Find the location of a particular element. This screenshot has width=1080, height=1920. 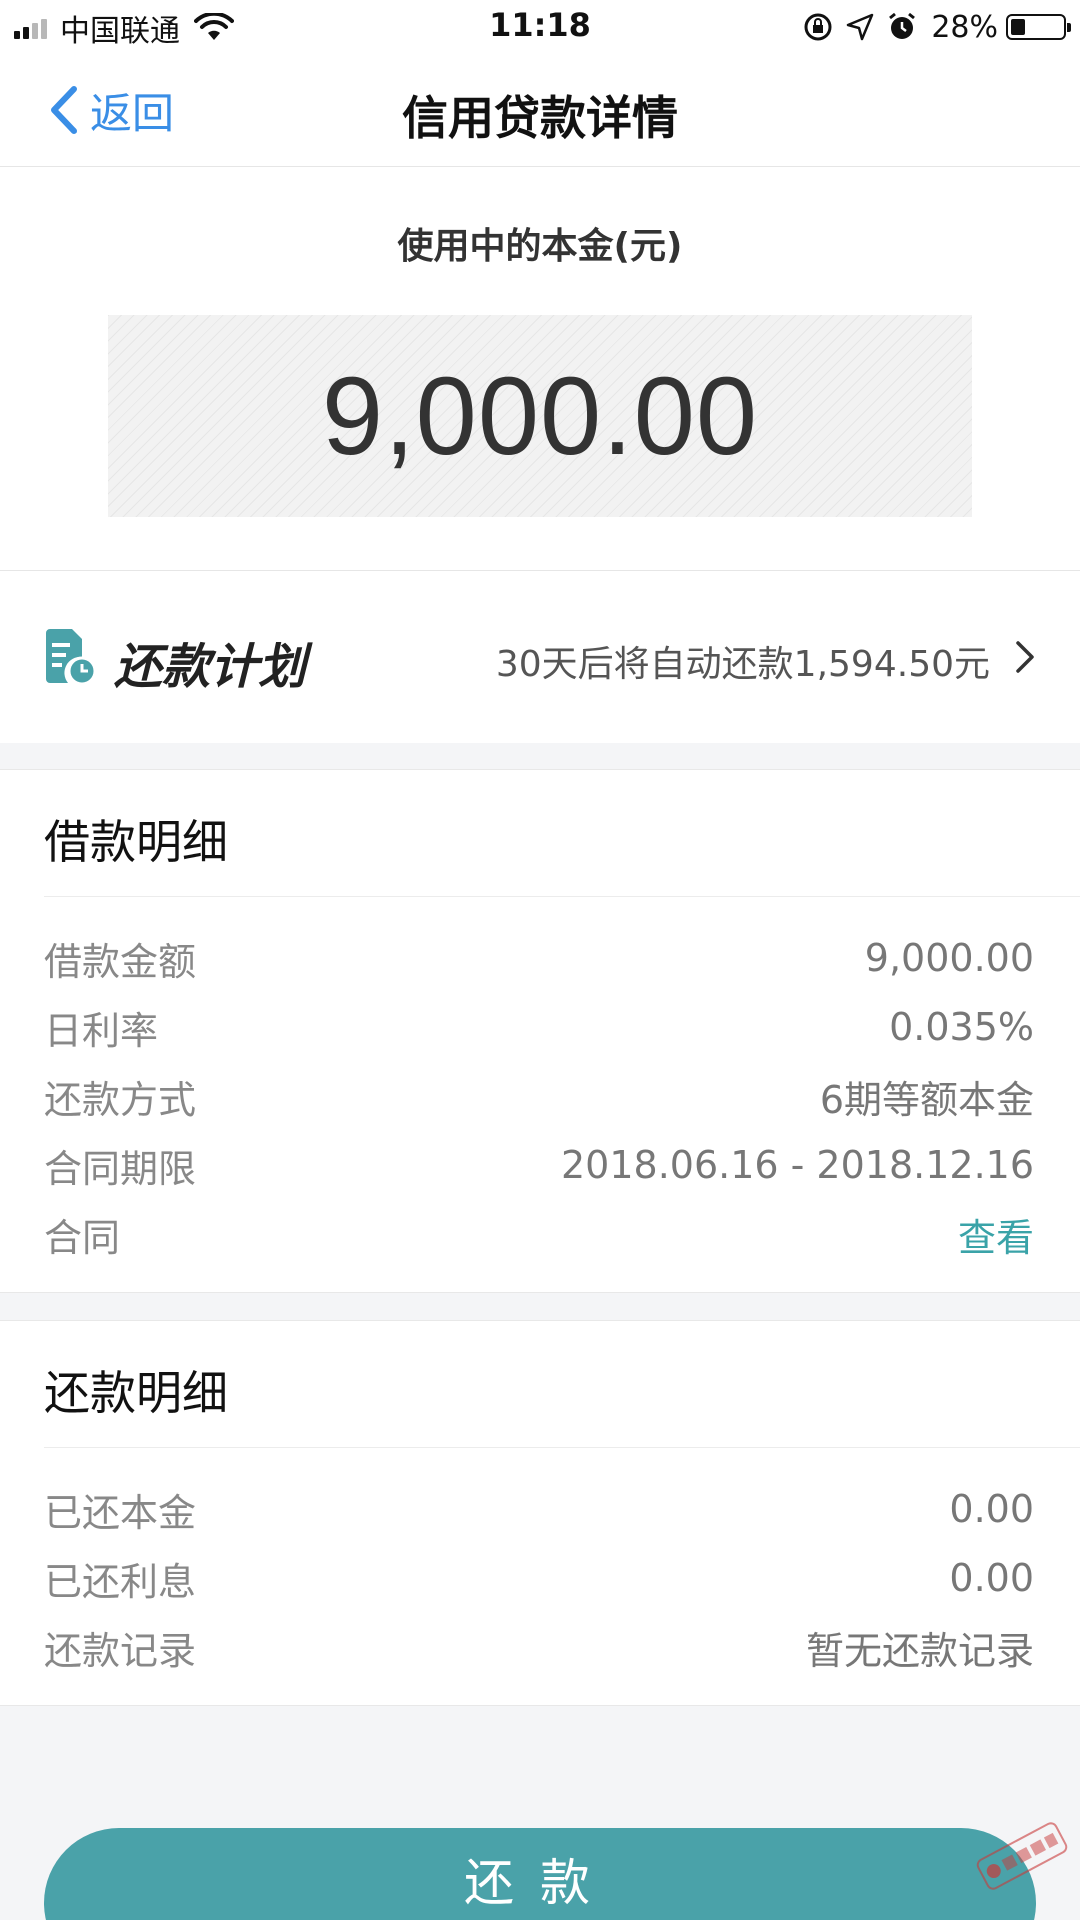

nav-bar: 返回 信用贷款详情 is located at coordinates (540, 110).